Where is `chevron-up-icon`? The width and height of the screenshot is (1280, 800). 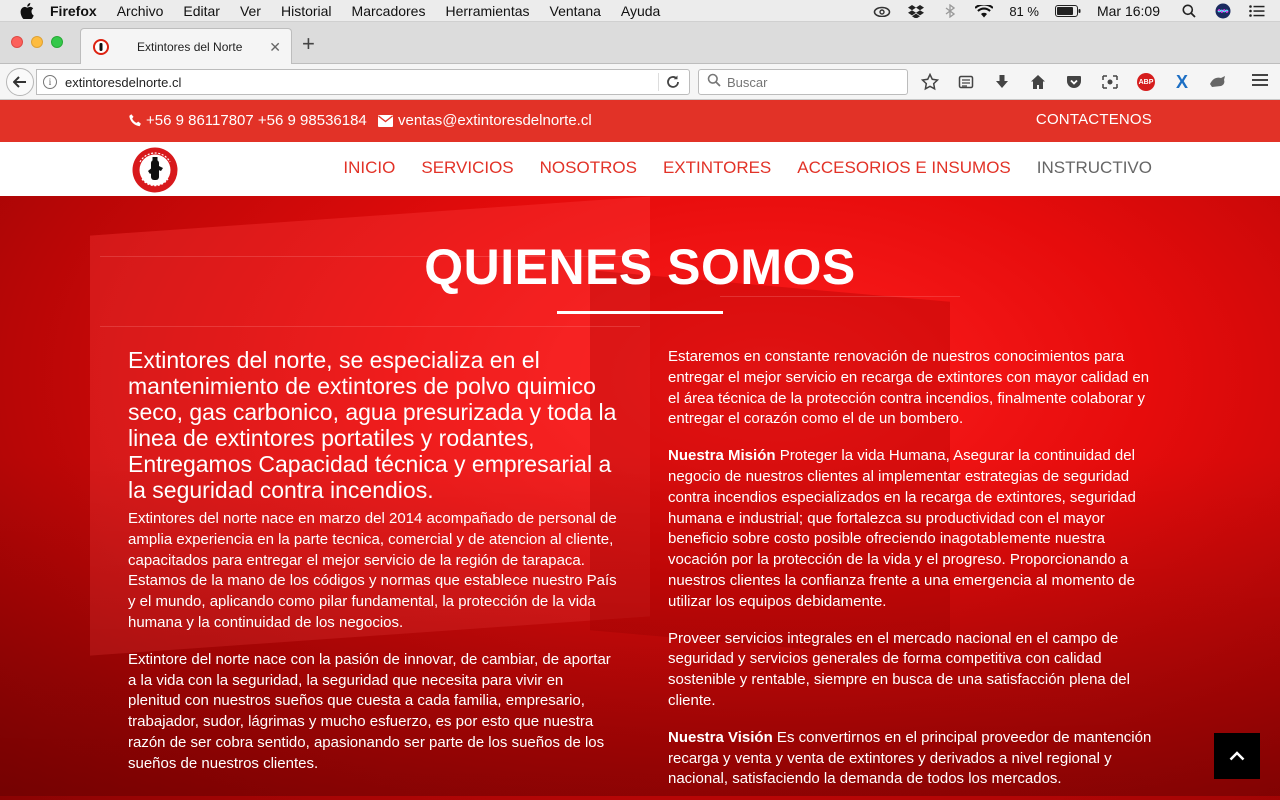 chevron-up-icon is located at coordinates (1237, 756).